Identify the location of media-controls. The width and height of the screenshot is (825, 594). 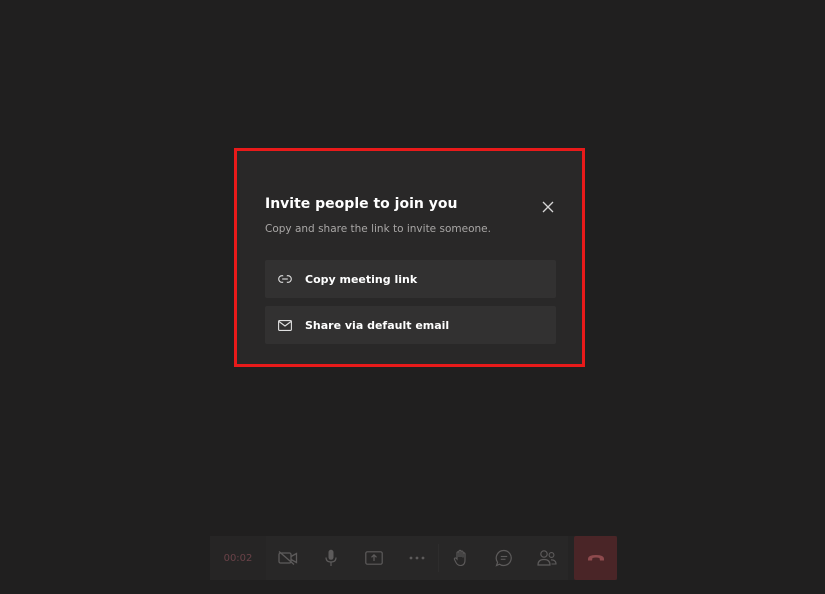
(417, 558).